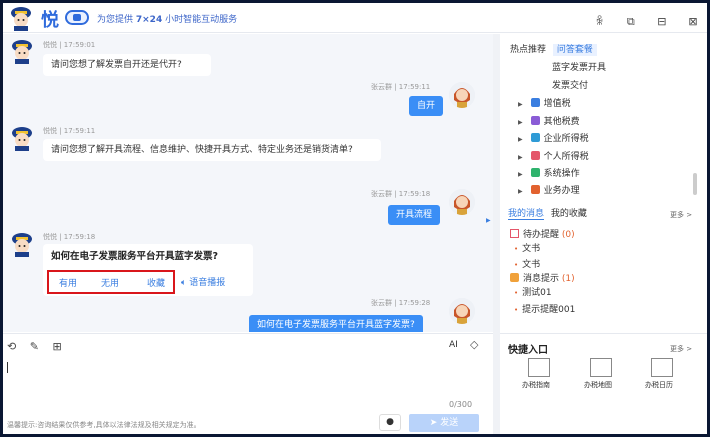 This screenshot has width=710, height=437. I want to click on send-button: ➤ 发送, so click(444, 423).